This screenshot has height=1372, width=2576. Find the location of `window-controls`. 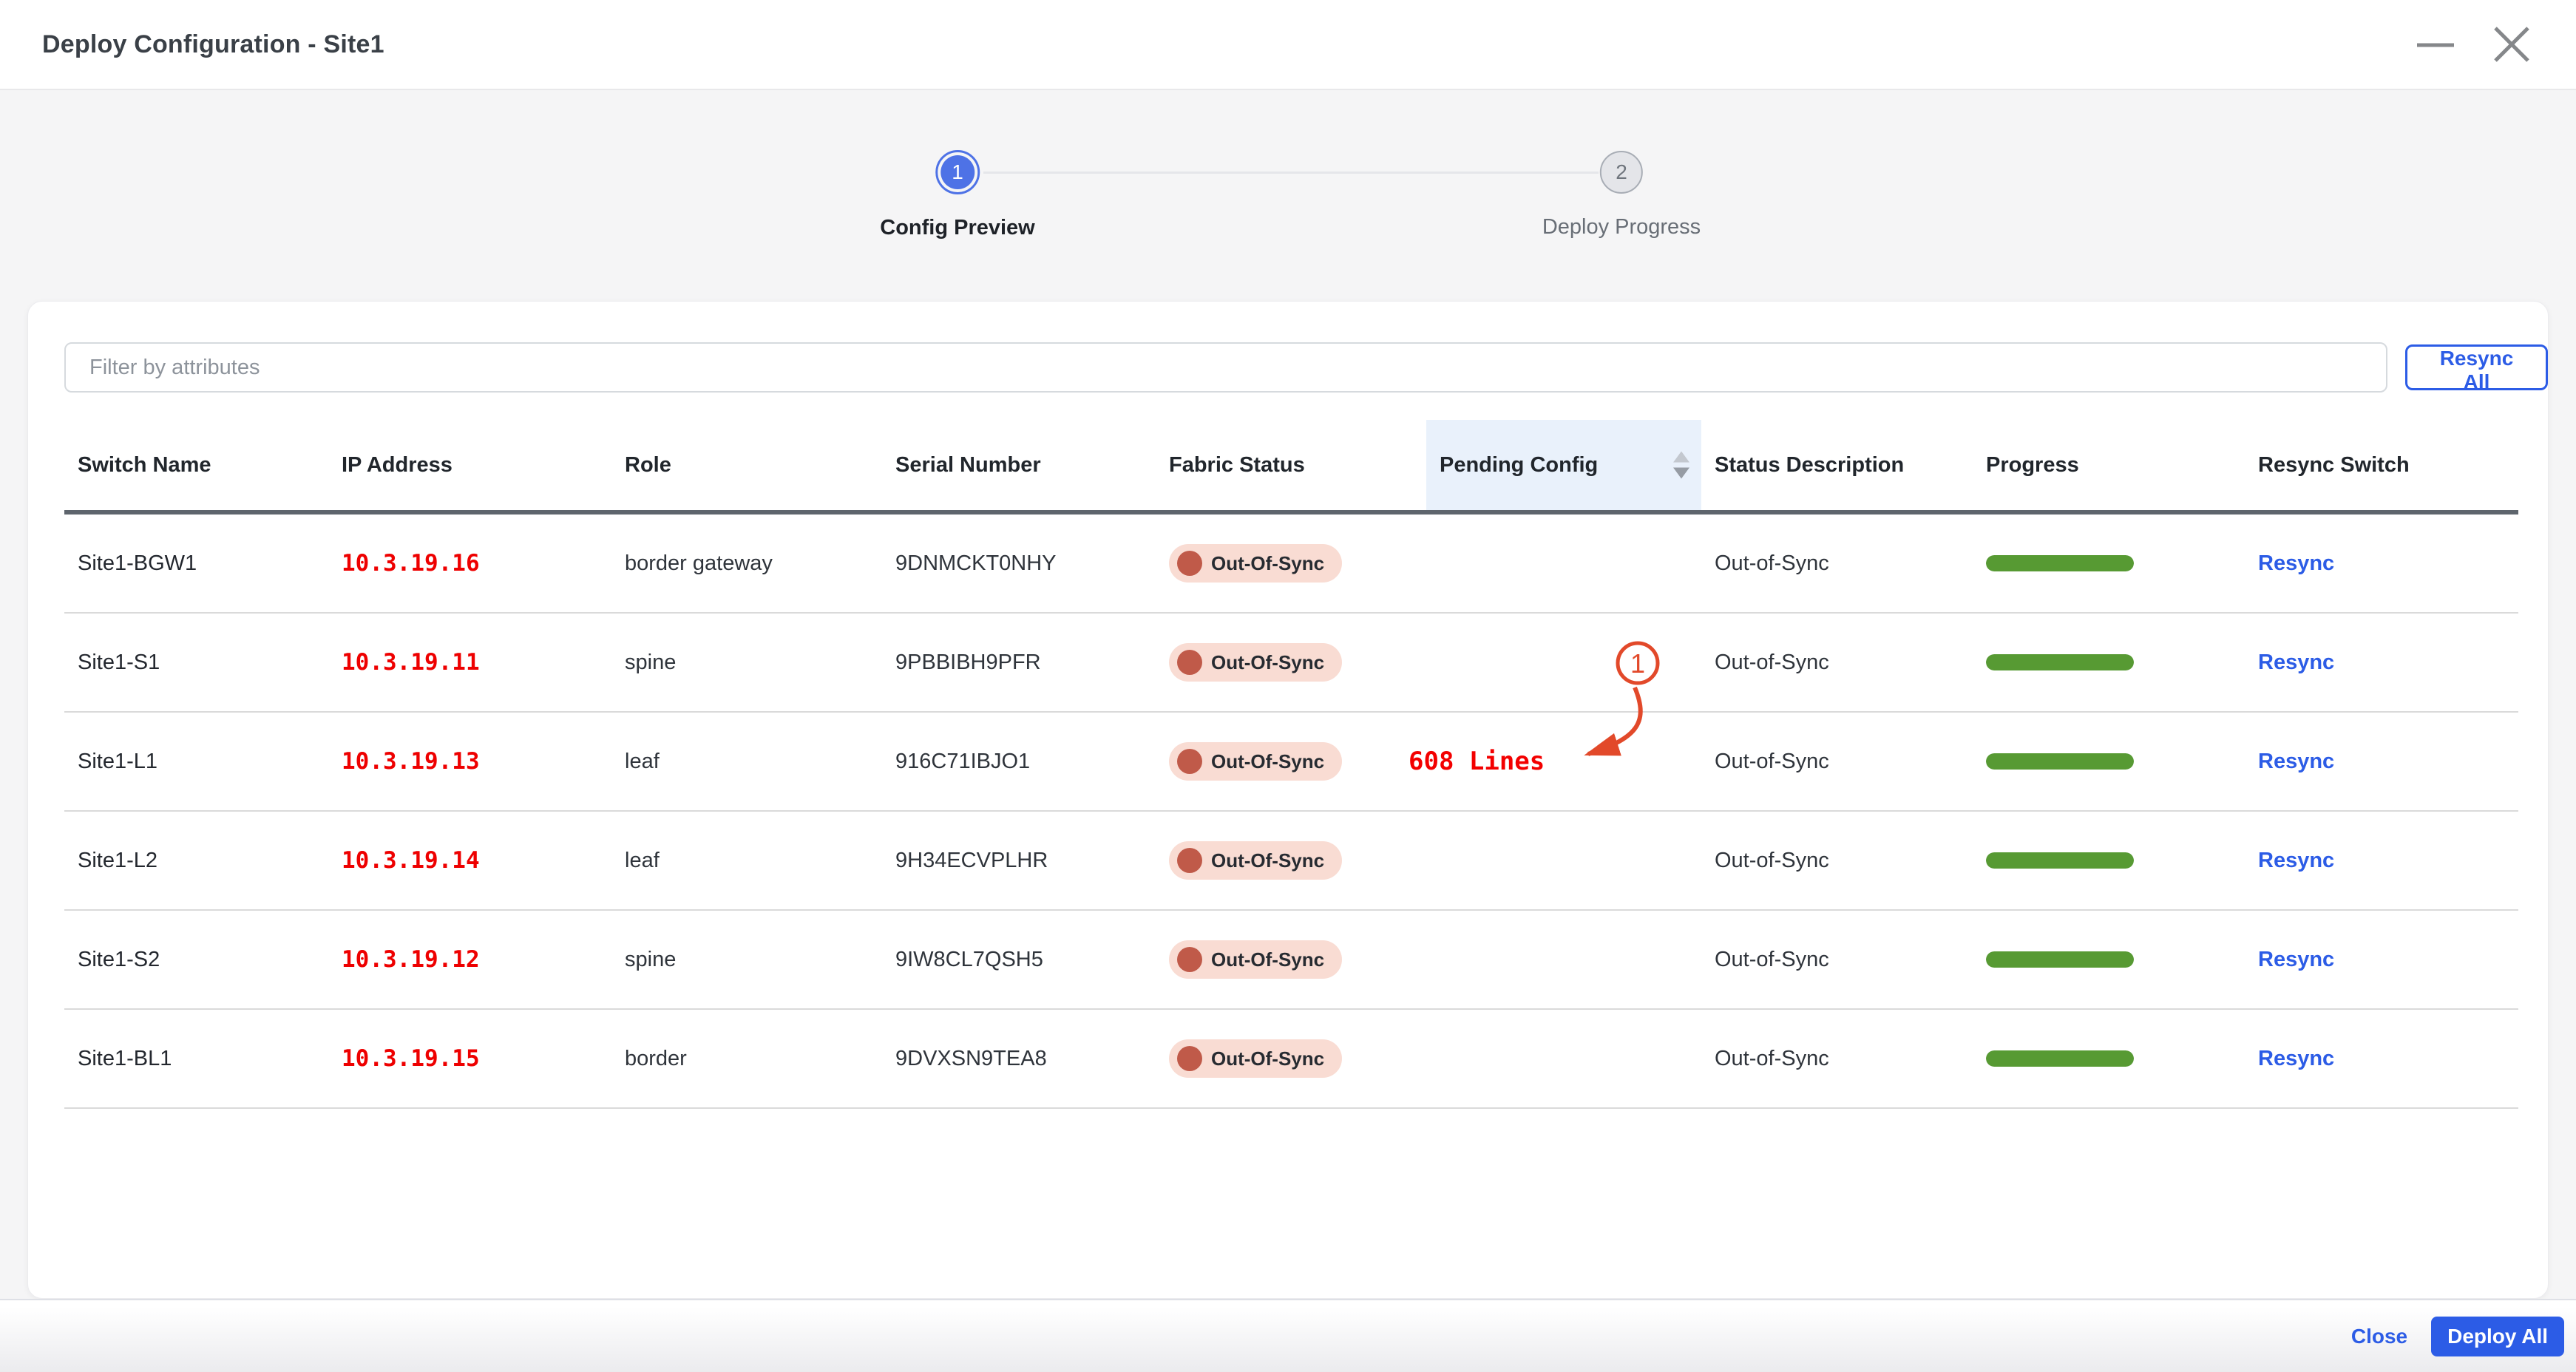

window-controls is located at coordinates (2473, 44).